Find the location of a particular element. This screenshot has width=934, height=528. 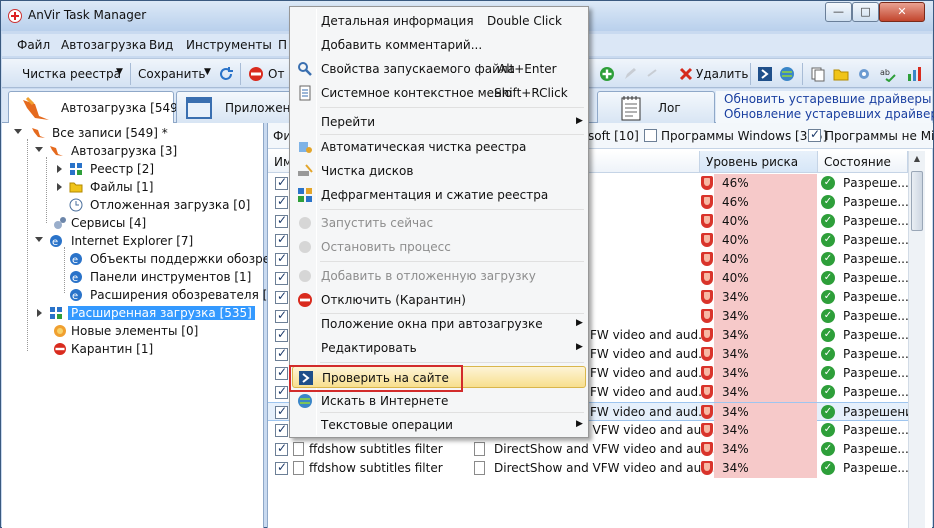

menu-window-position: Положение окна при автозагрузке ▶ is located at coordinates (439, 324).